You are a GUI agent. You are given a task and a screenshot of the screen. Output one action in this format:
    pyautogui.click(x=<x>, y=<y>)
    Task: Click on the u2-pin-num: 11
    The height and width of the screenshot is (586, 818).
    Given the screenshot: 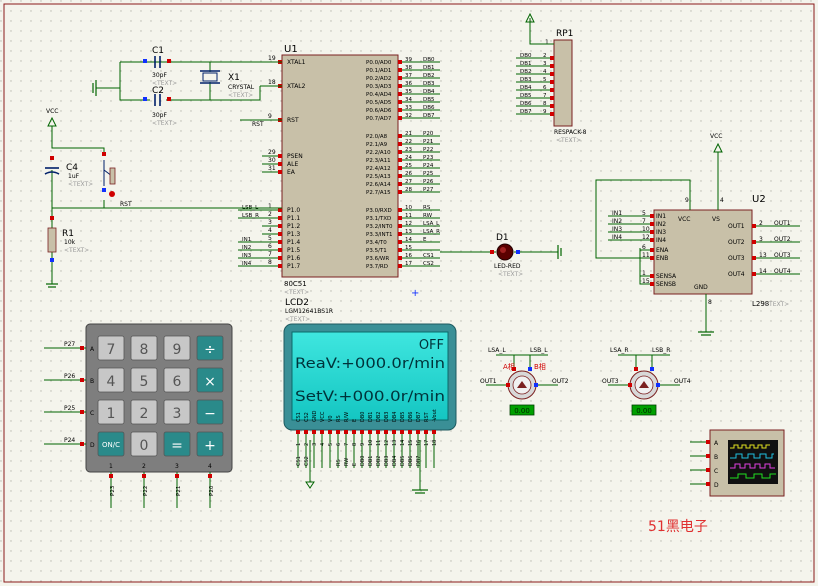 What is the action you would take?
    pyautogui.click(x=646, y=255)
    